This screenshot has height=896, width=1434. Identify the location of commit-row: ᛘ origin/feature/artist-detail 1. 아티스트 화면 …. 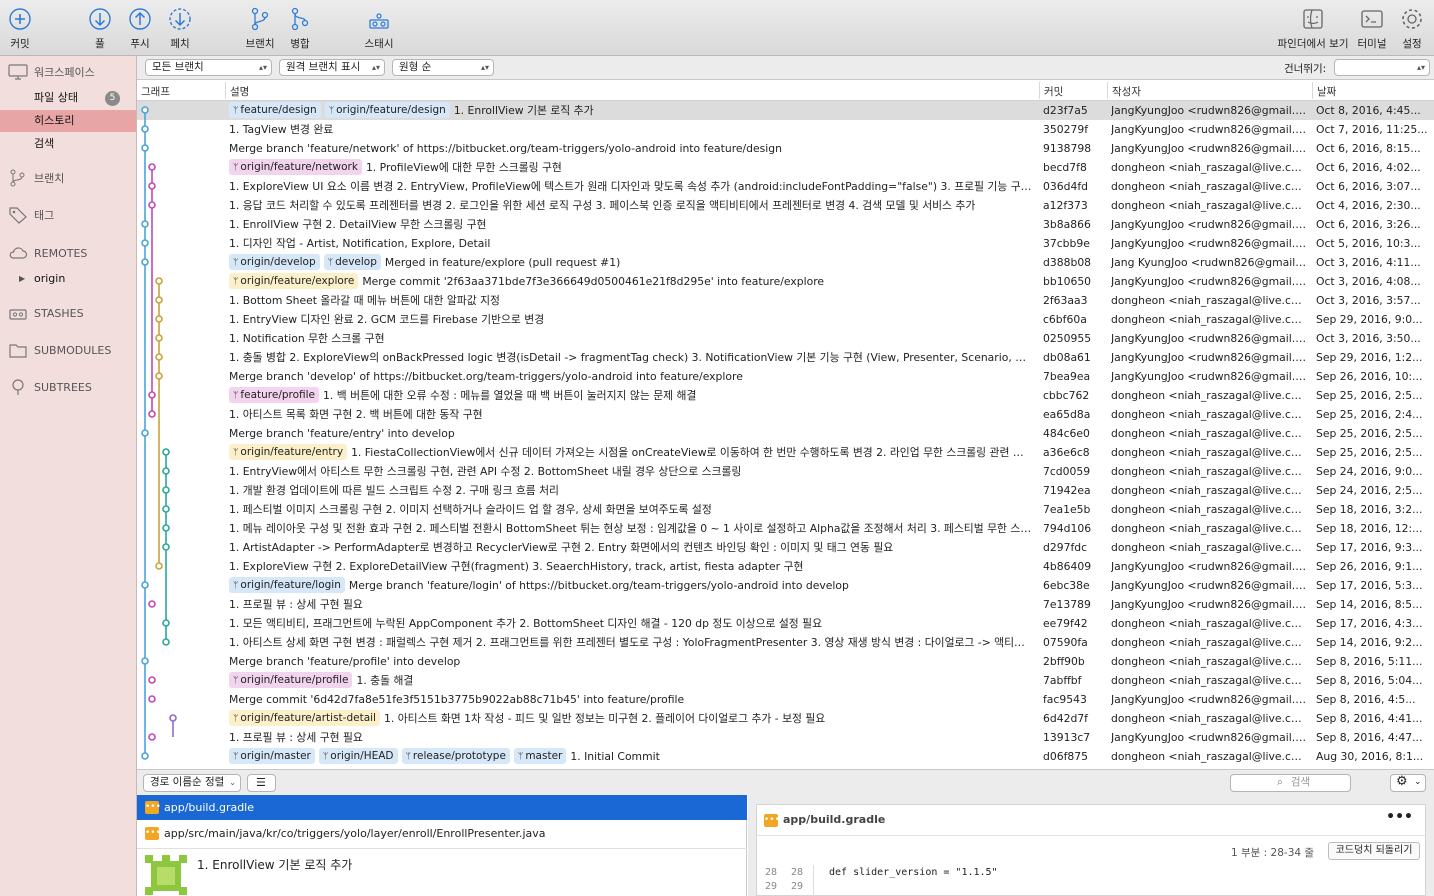
(785, 718).